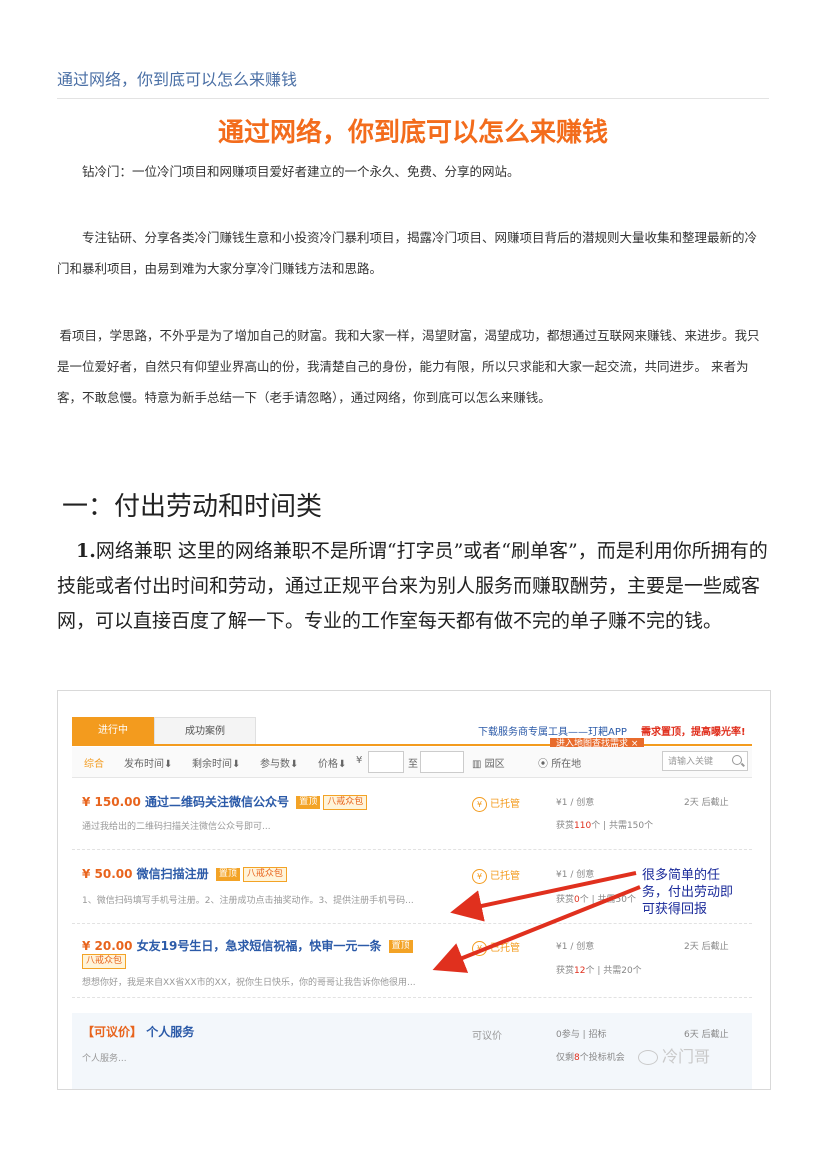 Image resolution: width=826 pixels, height=1169 pixels. What do you see at coordinates (259, 946) in the screenshot?
I see `task-title: 女友19号生日，急求短信祝福，快审一元一条` at bounding box center [259, 946].